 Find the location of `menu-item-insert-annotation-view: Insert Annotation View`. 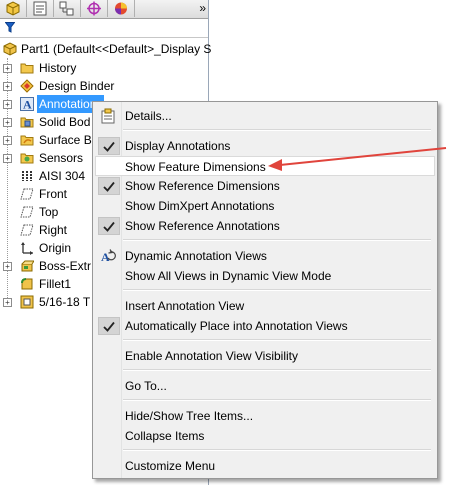

menu-item-insert-annotation-view: Insert Annotation View is located at coordinates (265, 306).